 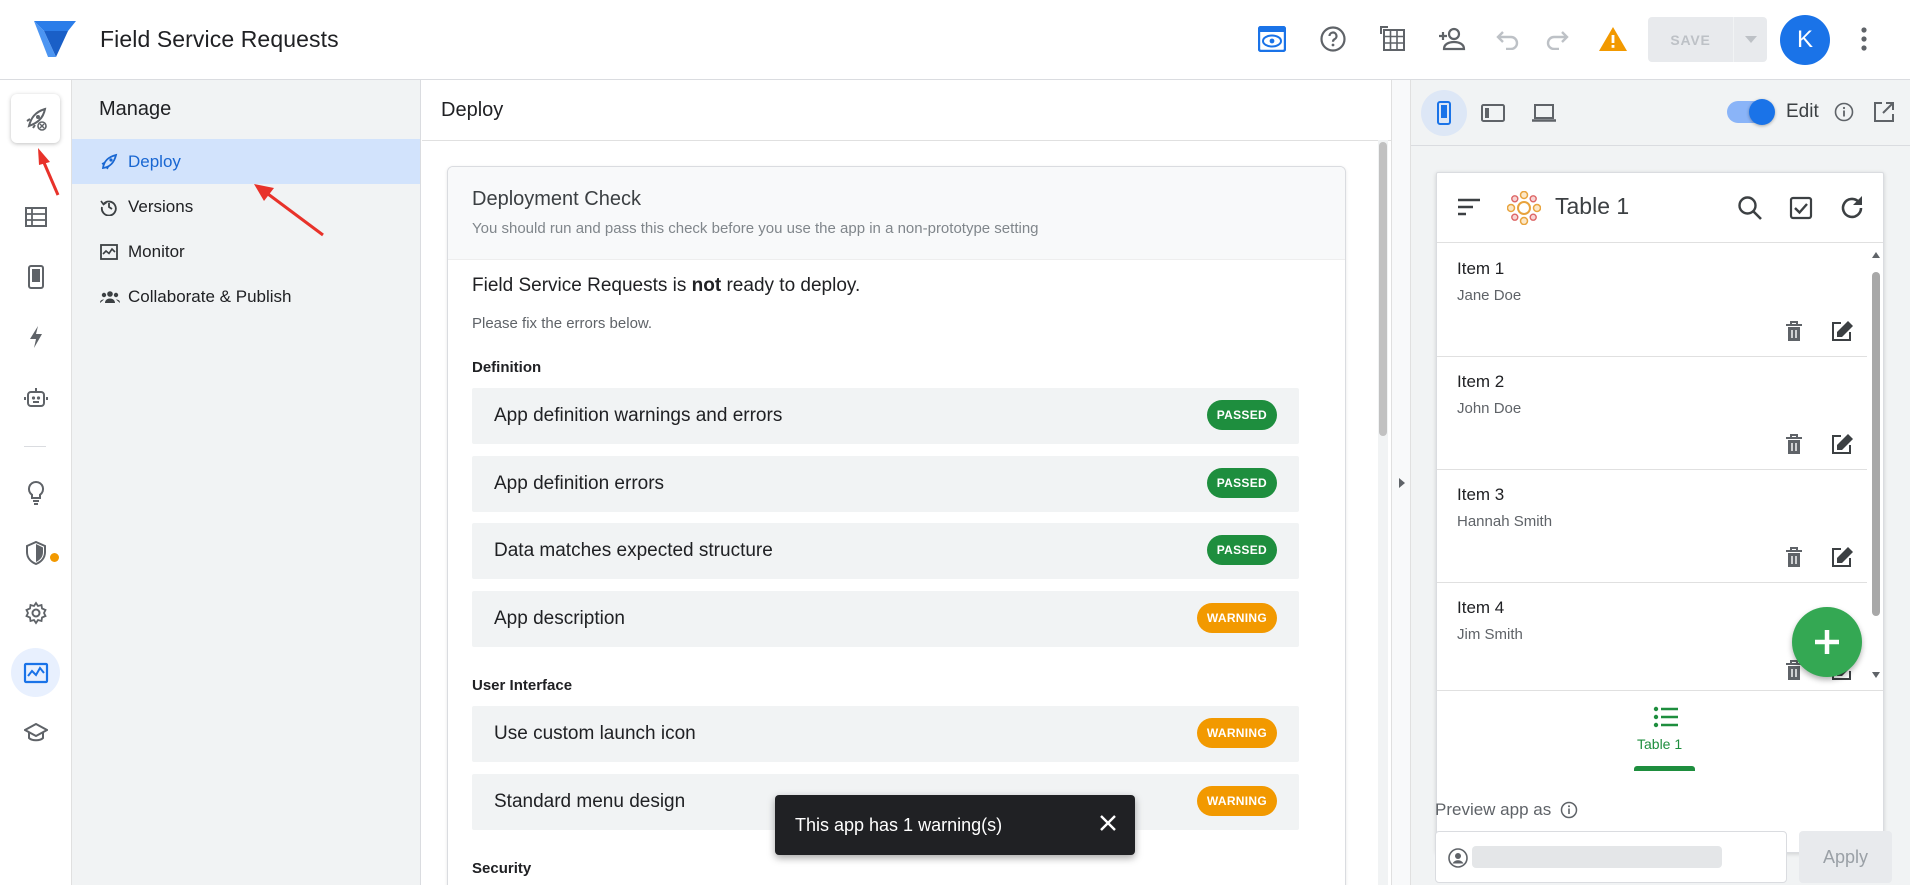 What do you see at coordinates (472, 110) in the screenshot?
I see `page-title: Deploy` at bounding box center [472, 110].